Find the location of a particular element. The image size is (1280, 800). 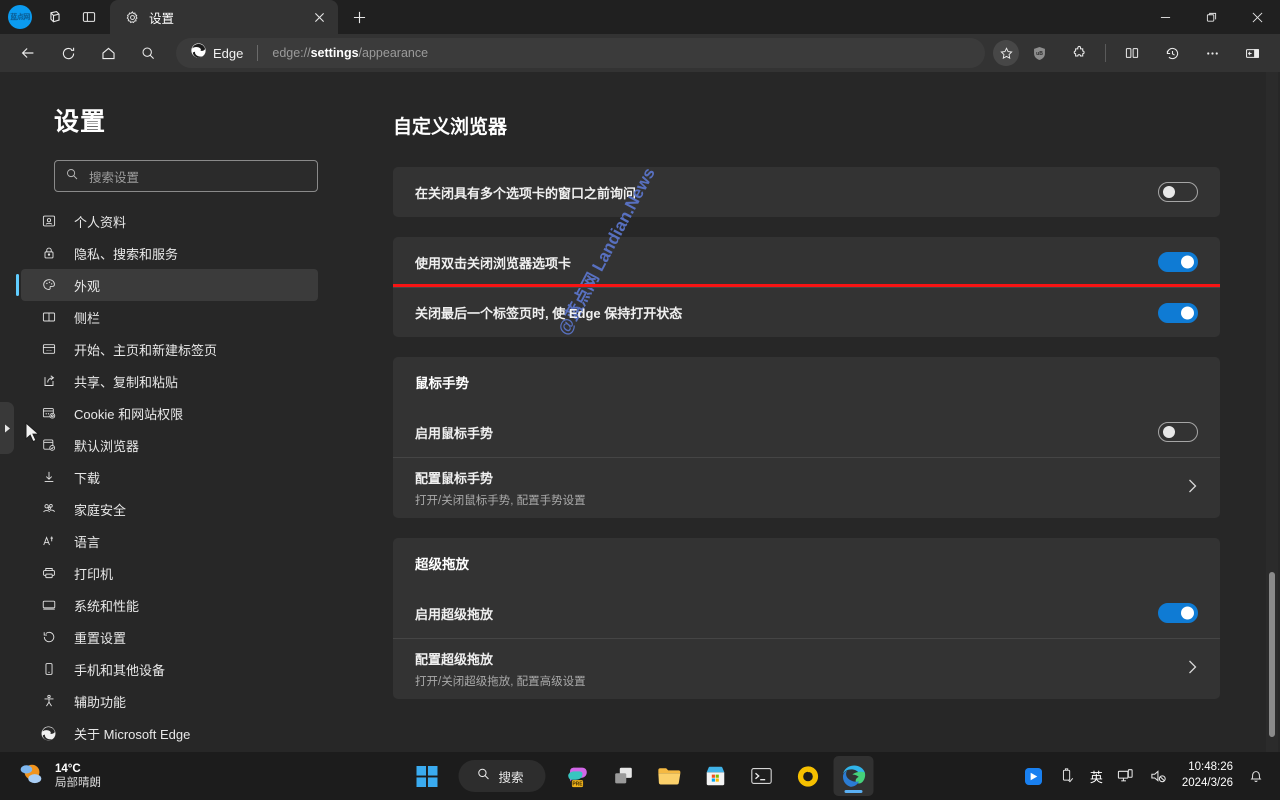

sidebar-flyout-handle is located at coordinates (7, 428).